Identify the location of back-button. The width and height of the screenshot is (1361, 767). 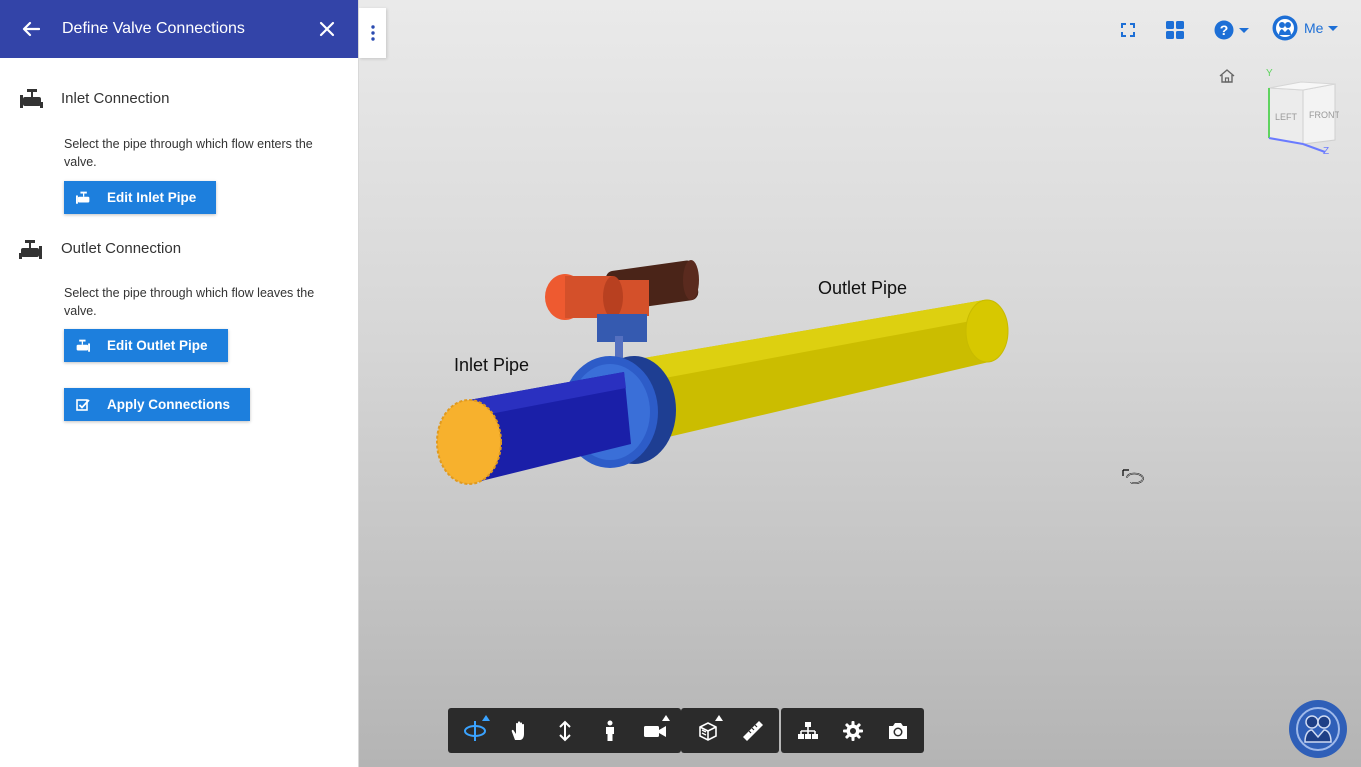
(31, 29).